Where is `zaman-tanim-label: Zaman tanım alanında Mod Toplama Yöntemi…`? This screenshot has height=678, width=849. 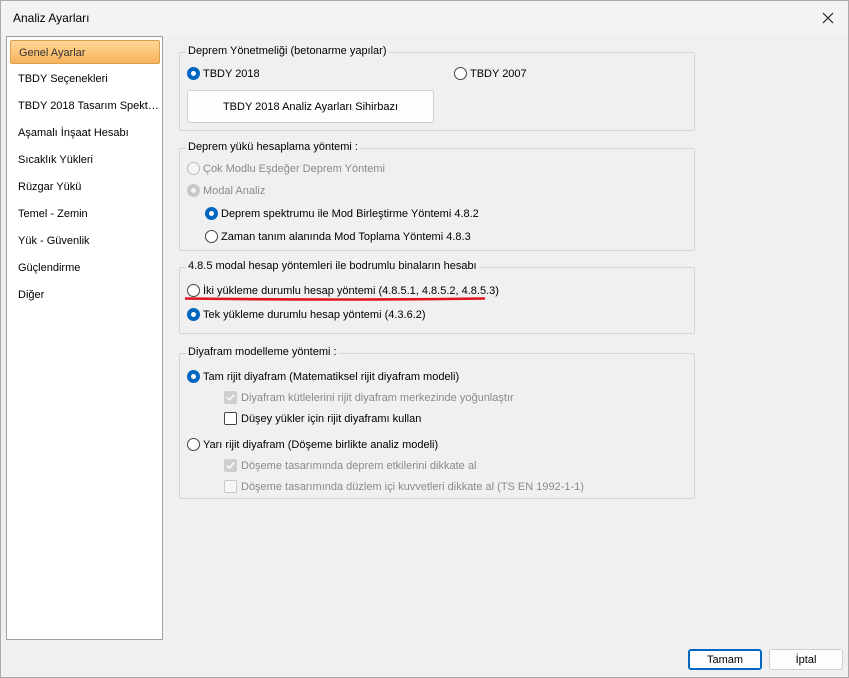 zaman-tanim-label: Zaman tanım alanında Mod Toplama Yöntemi… is located at coordinates (346, 236).